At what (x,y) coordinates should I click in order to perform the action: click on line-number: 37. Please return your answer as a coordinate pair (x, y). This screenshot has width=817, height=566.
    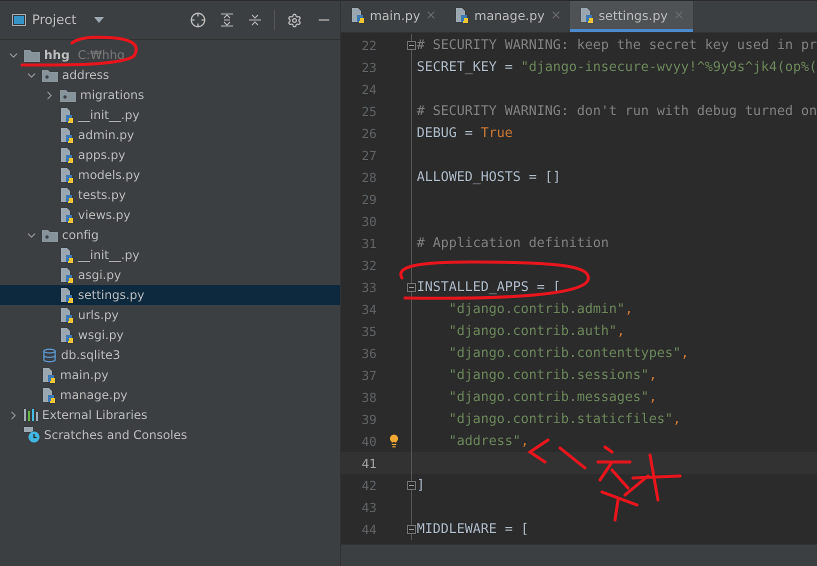
    Looking at the image, I should click on (368, 375).